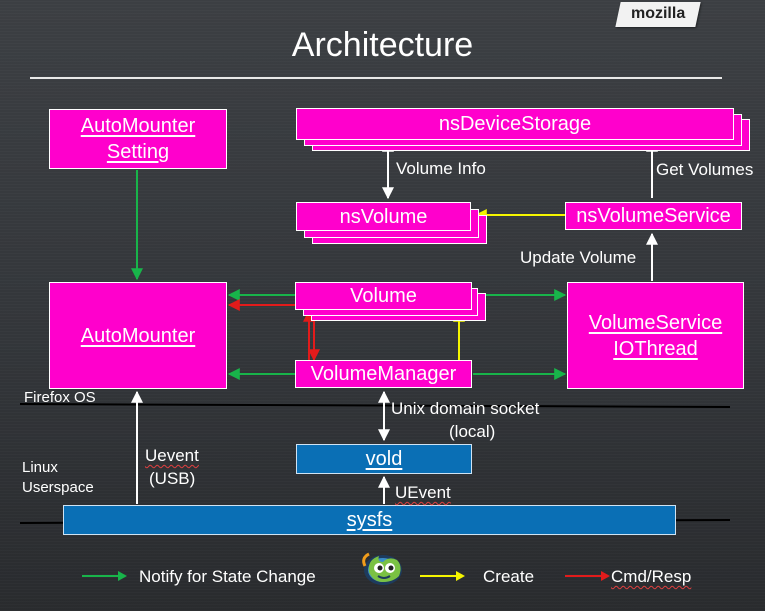 This screenshot has width=765, height=611. What do you see at coordinates (227, 576) in the screenshot?
I see `legend-notify-label: Notify for State Change` at bounding box center [227, 576].